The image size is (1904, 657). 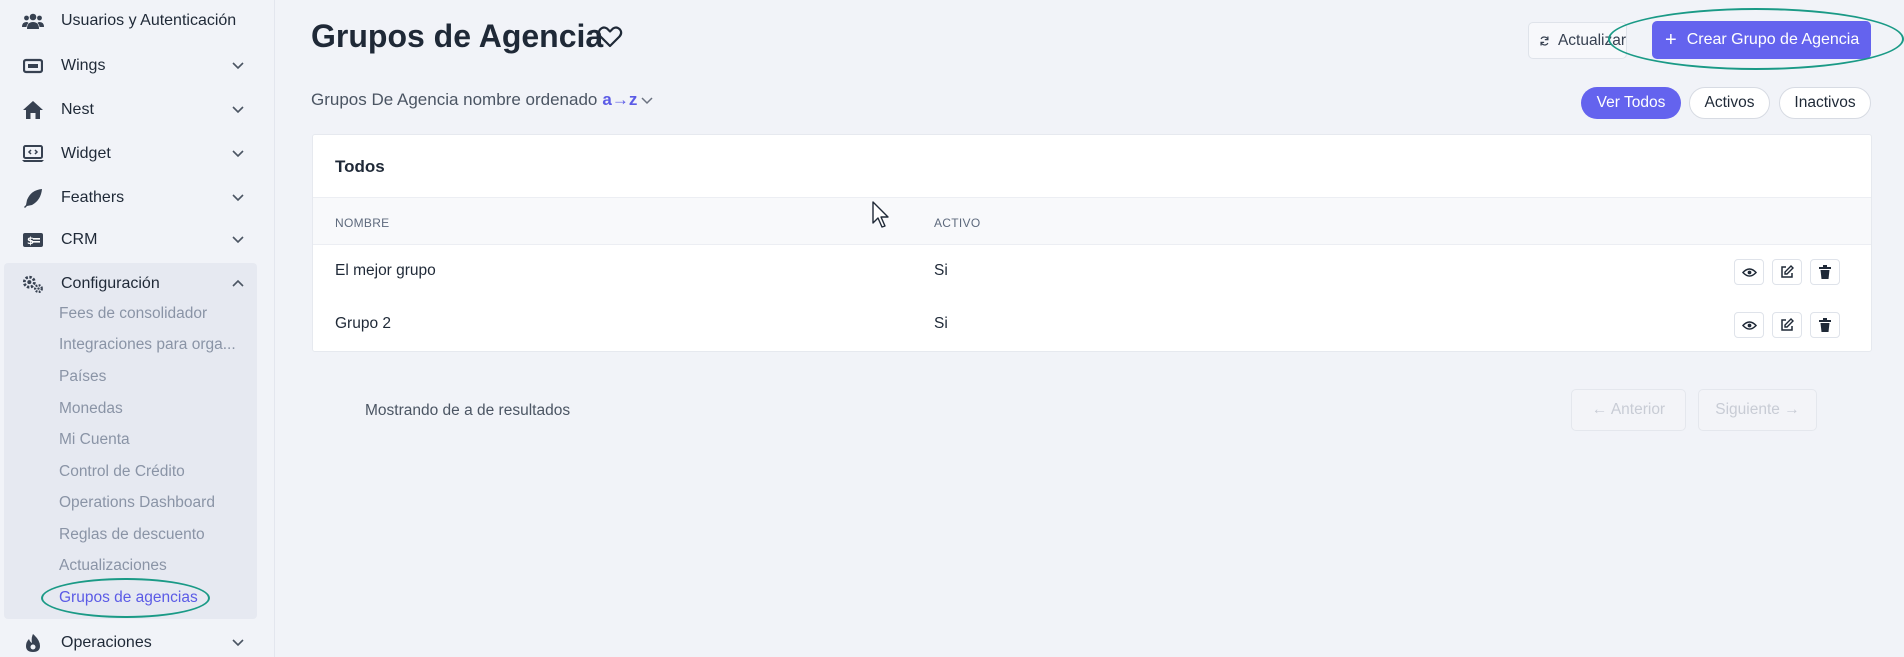 What do you see at coordinates (1628, 410) in the screenshot?
I see `prev-page-button: ← Anterior` at bounding box center [1628, 410].